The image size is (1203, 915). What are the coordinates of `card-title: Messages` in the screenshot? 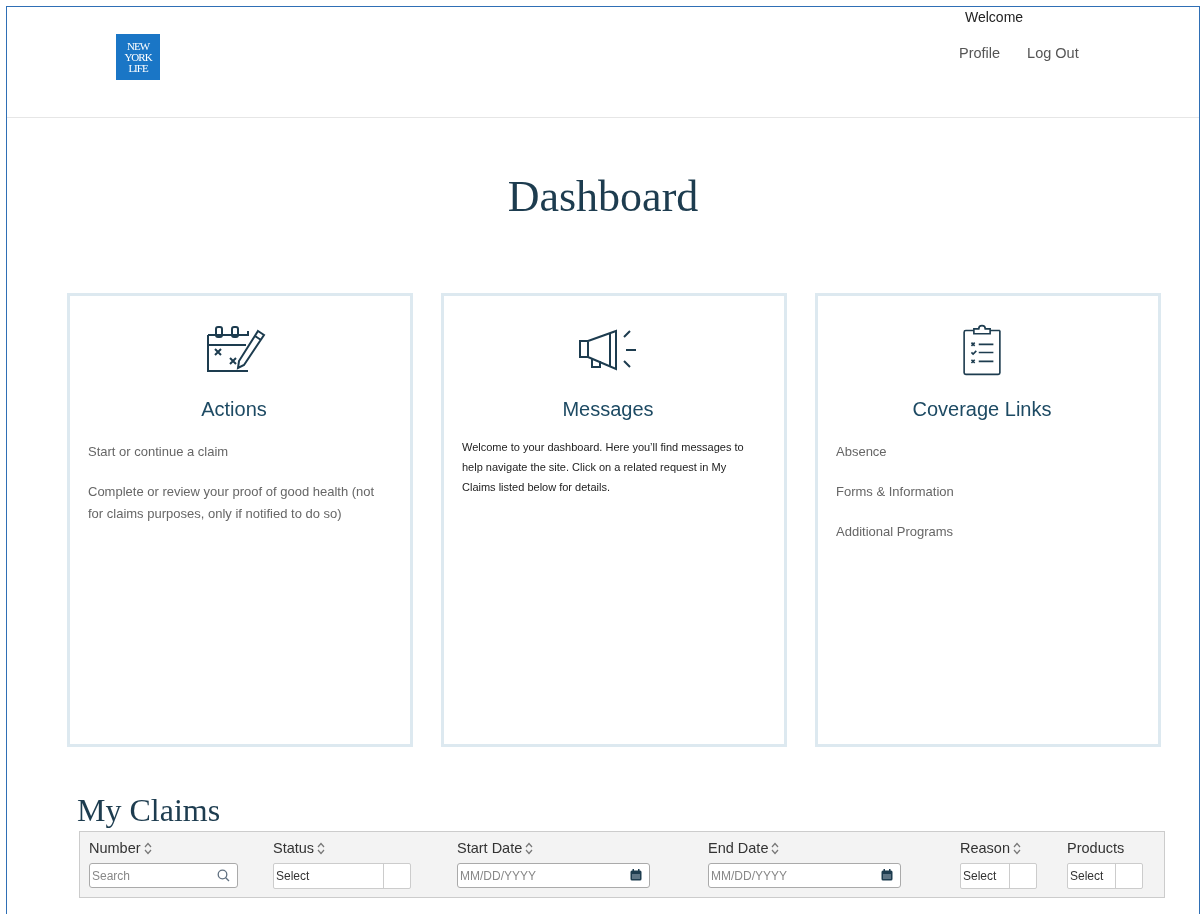 It's located at (608, 409).